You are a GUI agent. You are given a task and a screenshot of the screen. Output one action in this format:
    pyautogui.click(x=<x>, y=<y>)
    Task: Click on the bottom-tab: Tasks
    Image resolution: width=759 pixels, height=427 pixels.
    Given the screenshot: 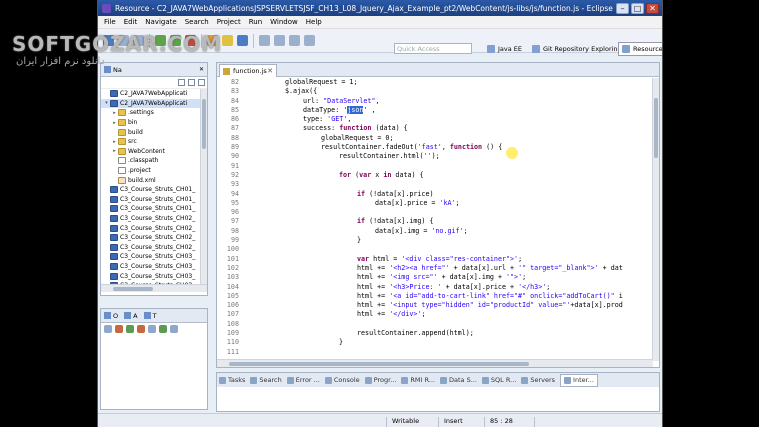 What is the action you would take?
    pyautogui.click(x=232, y=380)
    